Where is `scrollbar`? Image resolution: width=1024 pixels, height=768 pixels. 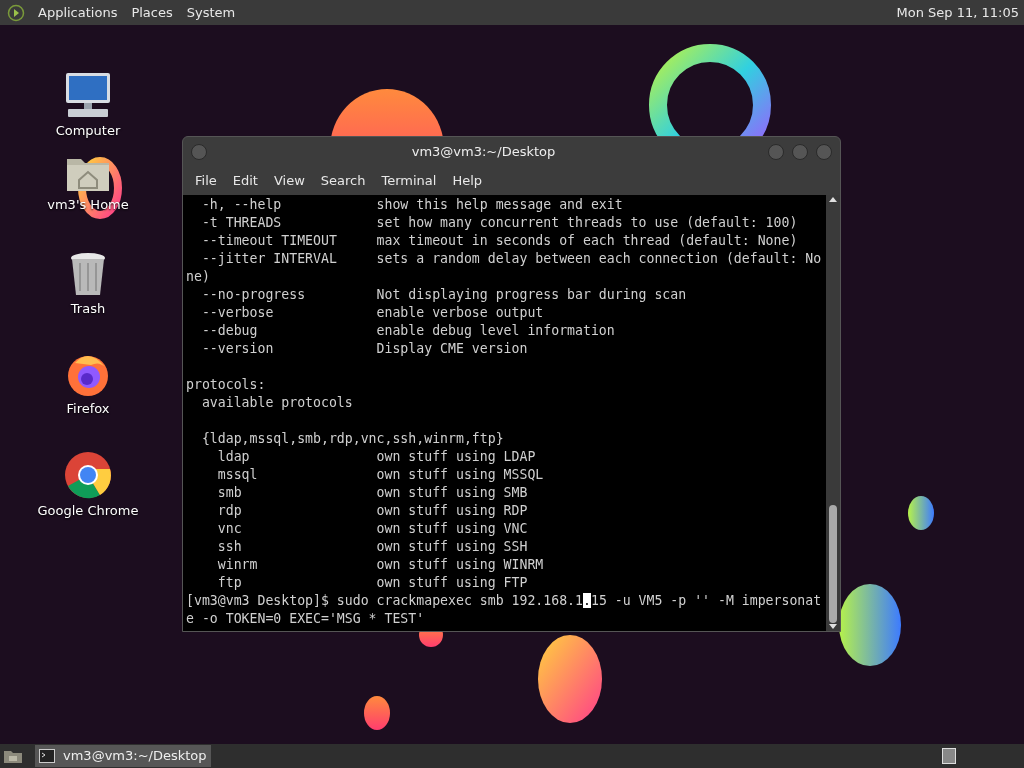 scrollbar is located at coordinates (833, 413).